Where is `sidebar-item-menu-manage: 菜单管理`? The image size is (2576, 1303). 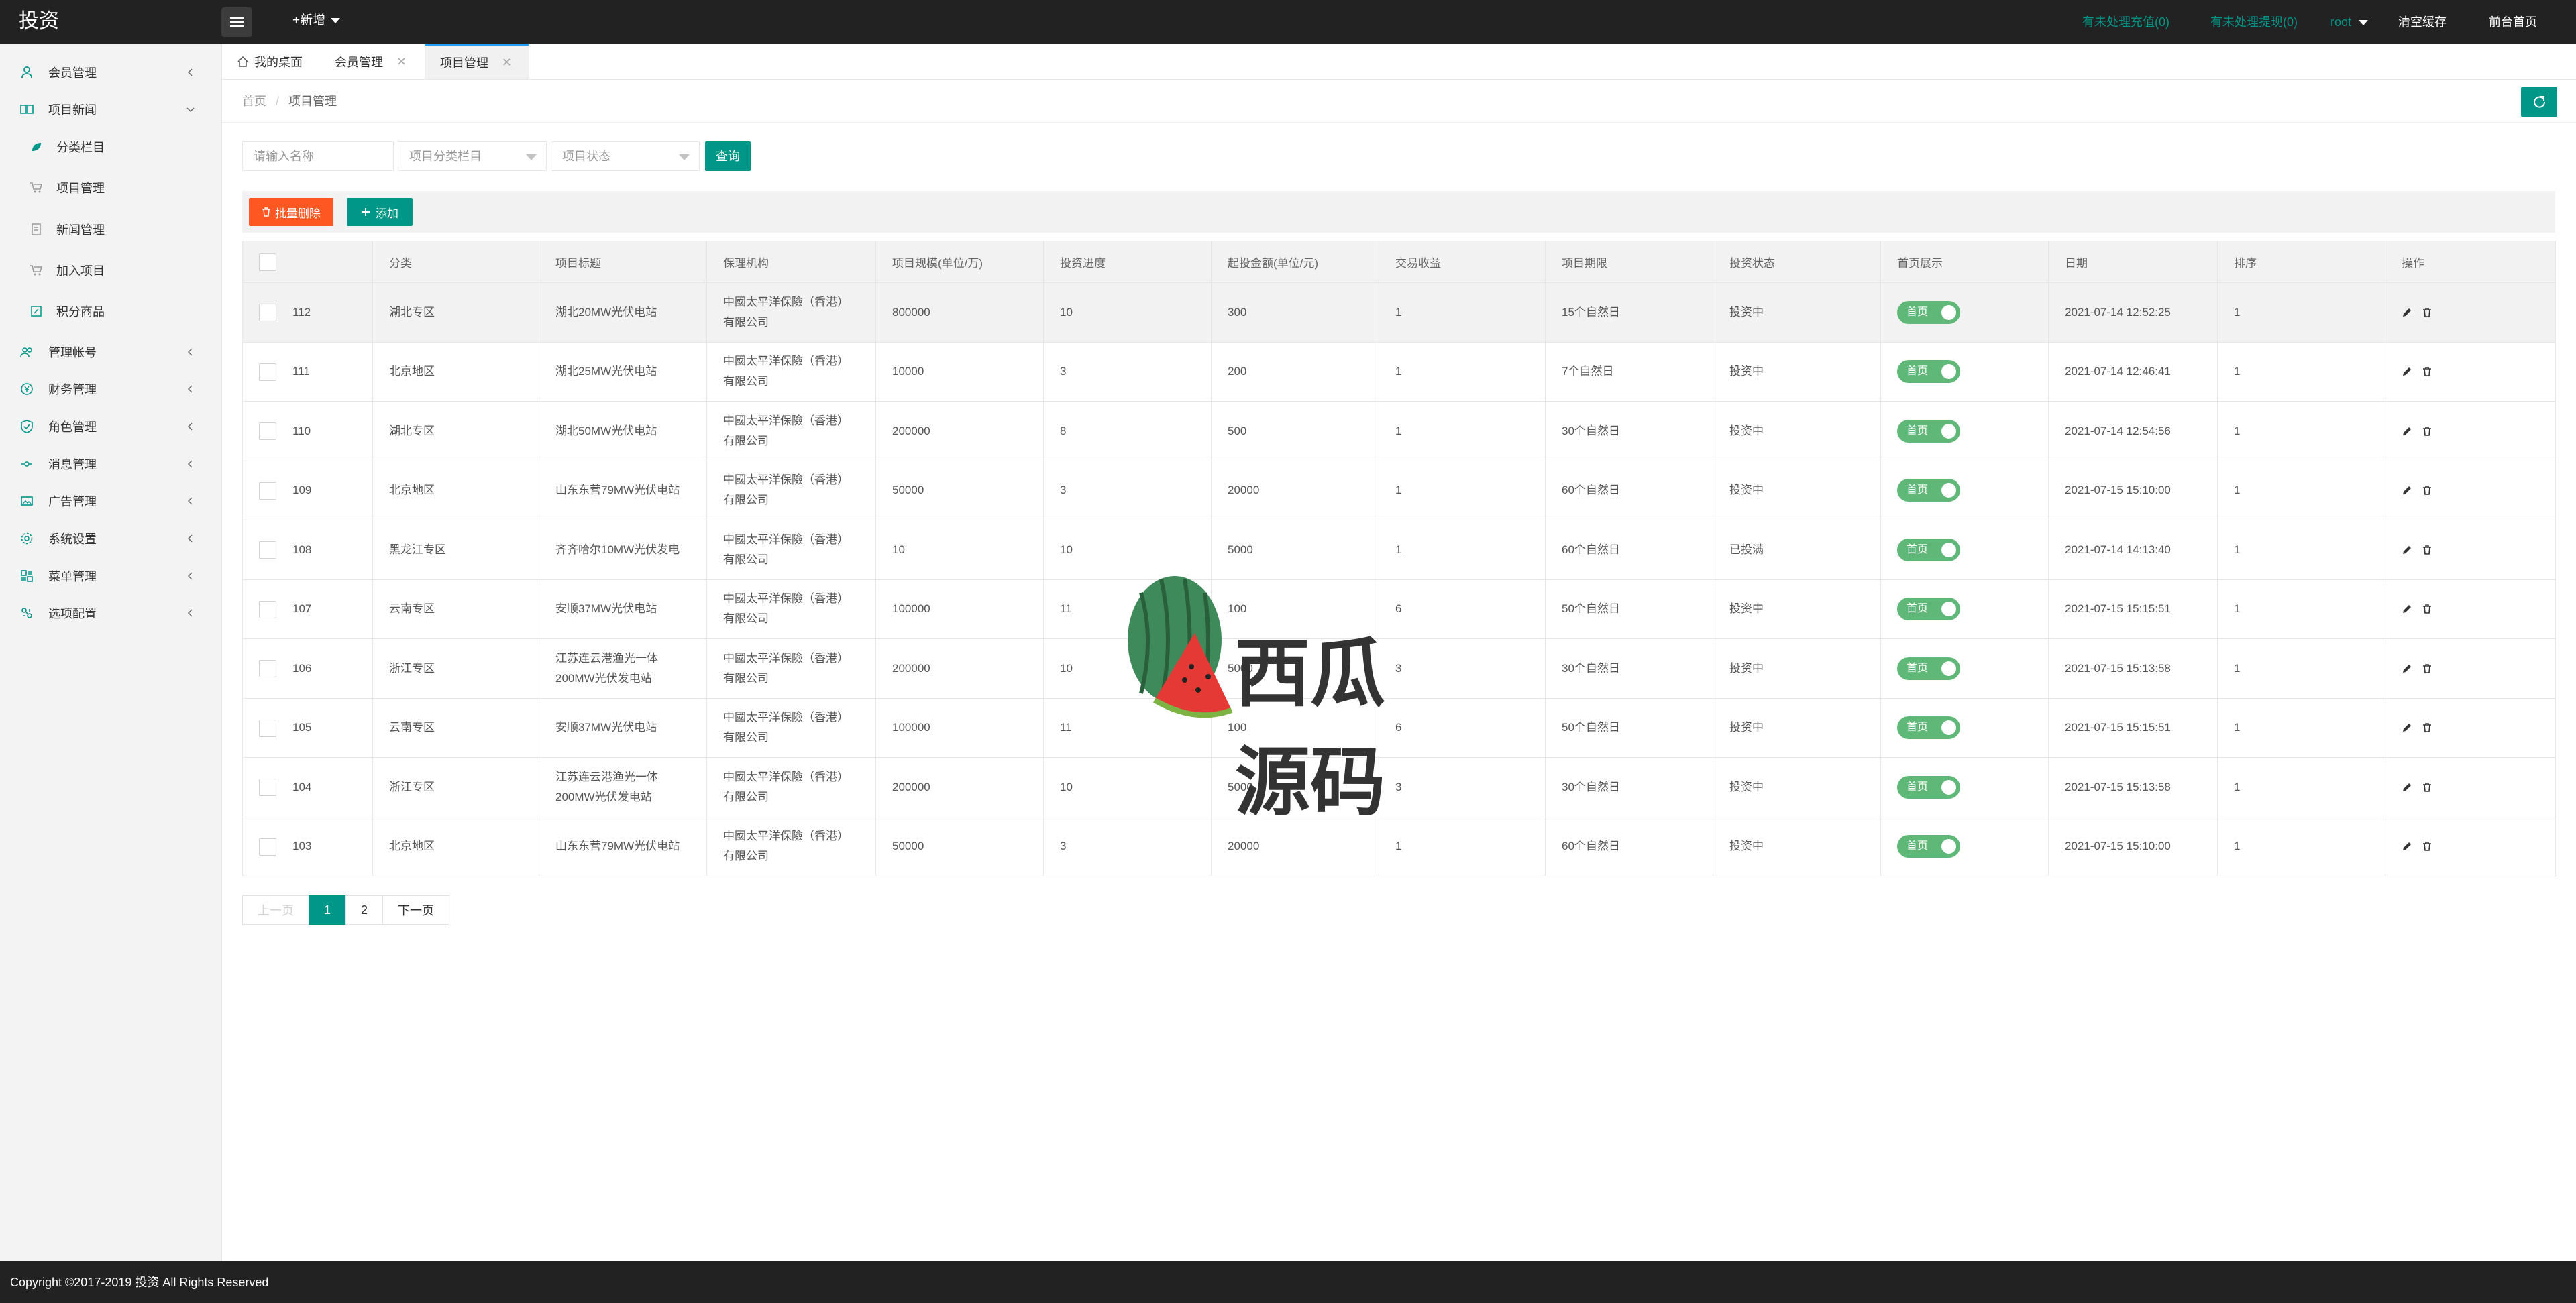 sidebar-item-menu-manage: 菜单管理 is located at coordinates (110, 576).